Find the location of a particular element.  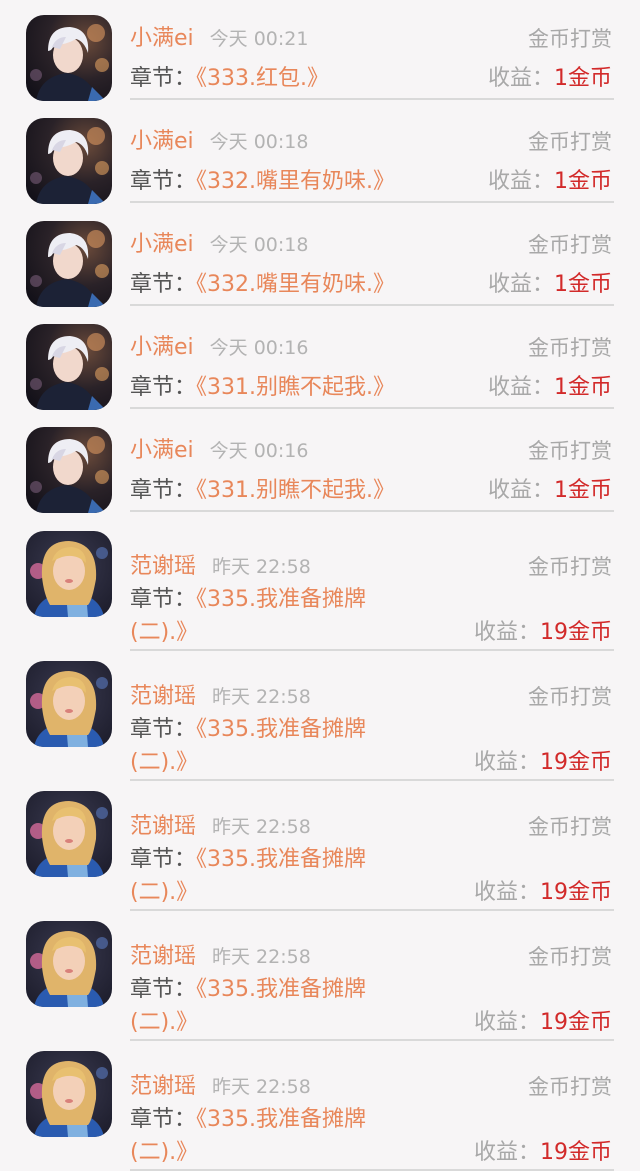

record-header: 小满ei 今天 00:21 金币打赏 is located at coordinates (371, 39).